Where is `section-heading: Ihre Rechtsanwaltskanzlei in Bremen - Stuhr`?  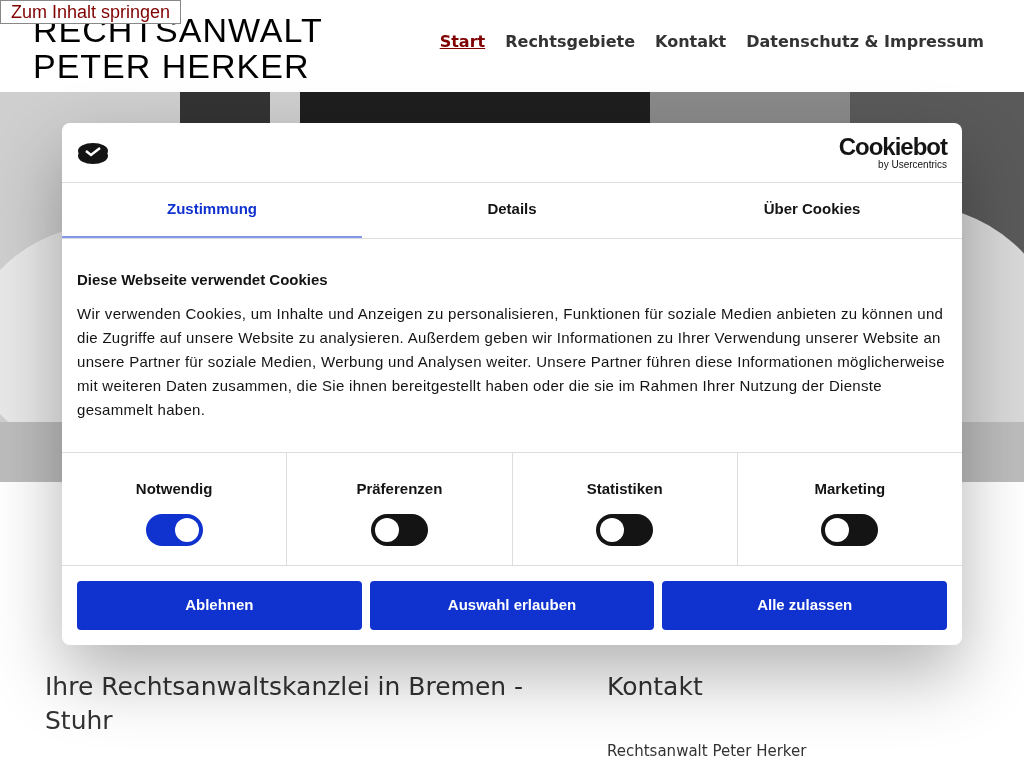 section-heading: Ihre Rechtsanwaltskanzlei in Bremen - Stuhr is located at coordinates (285, 704).